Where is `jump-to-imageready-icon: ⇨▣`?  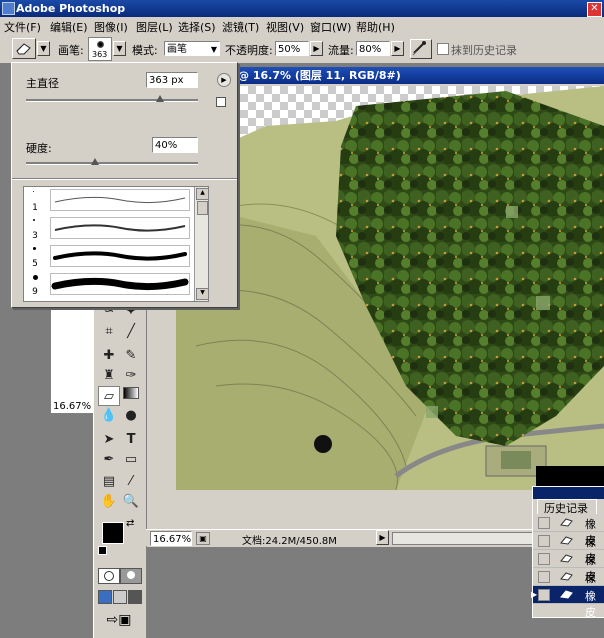 jump-to-imageready-icon: ⇨▣ is located at coordinates (119, 621).